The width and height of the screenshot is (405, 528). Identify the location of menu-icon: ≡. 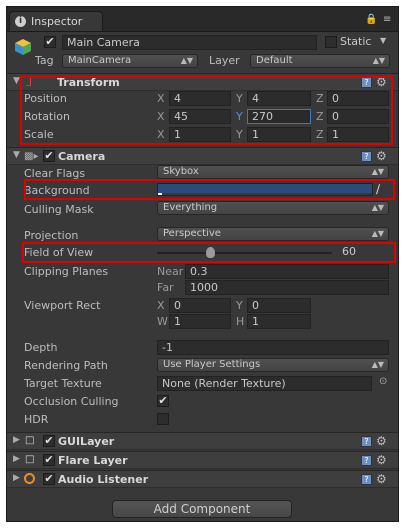
(387, 19).